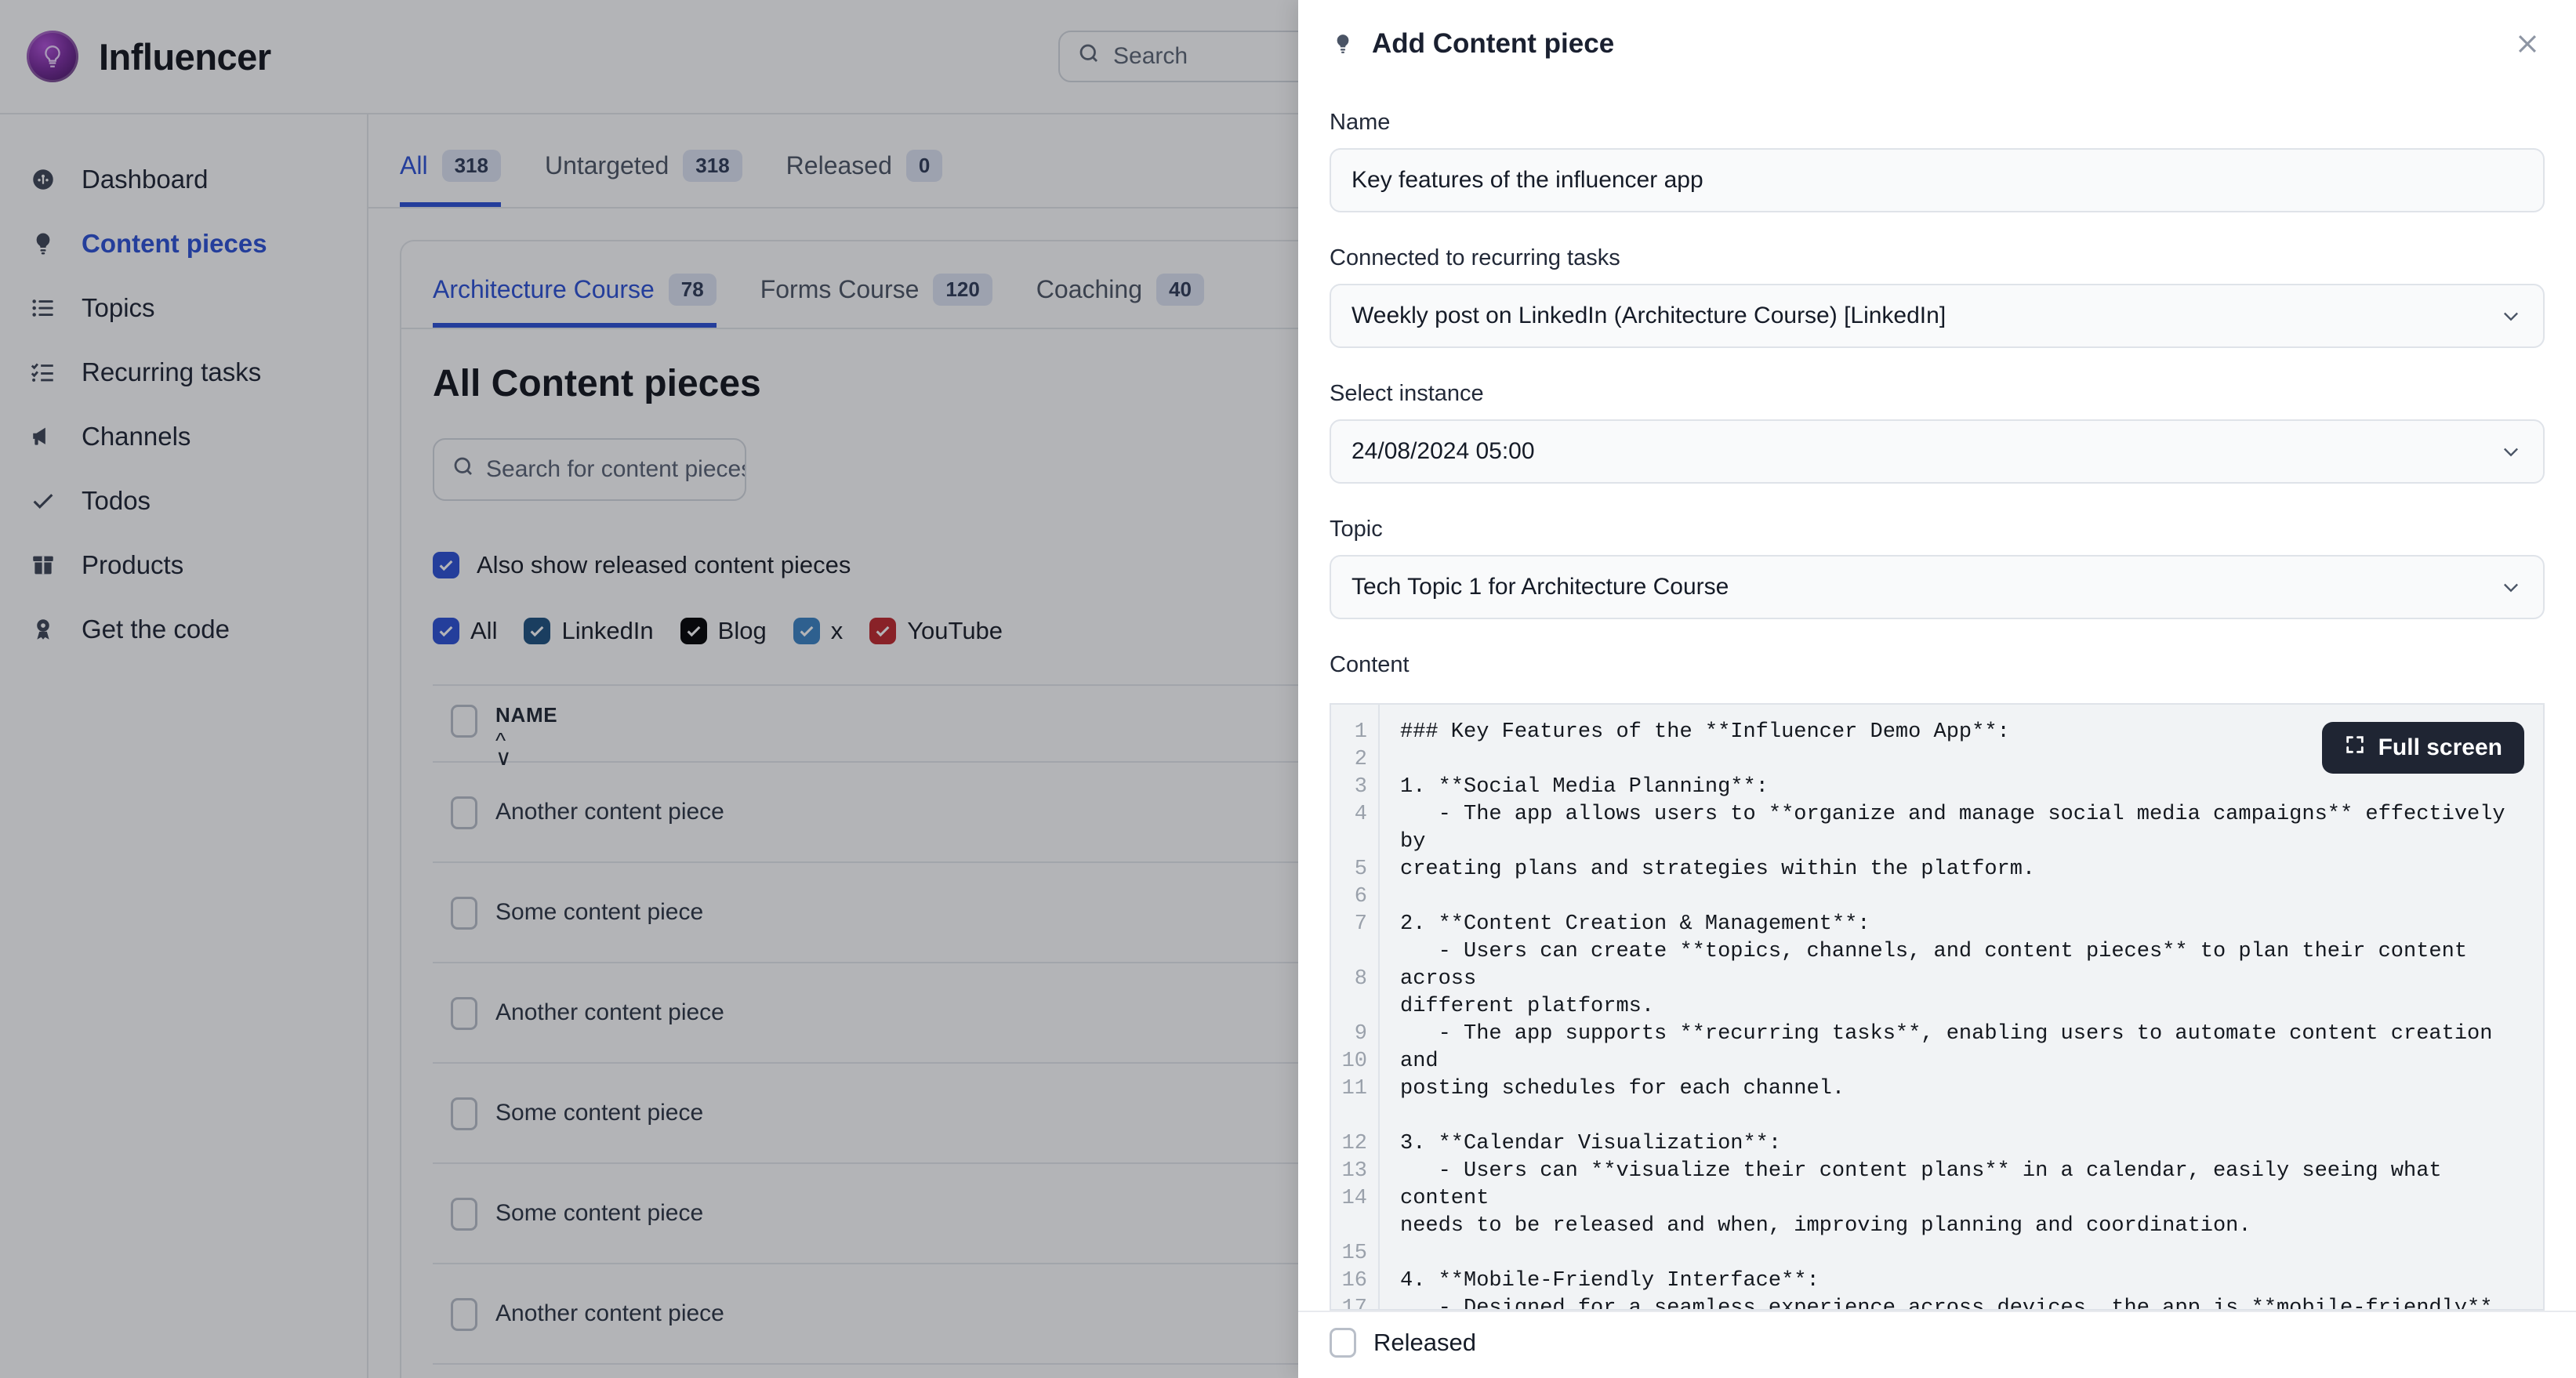  What do you see at coordinates (1354, 1089) in the screenshot?
I see `editor-line-number: 11` at bounding box center [1354, 1089].